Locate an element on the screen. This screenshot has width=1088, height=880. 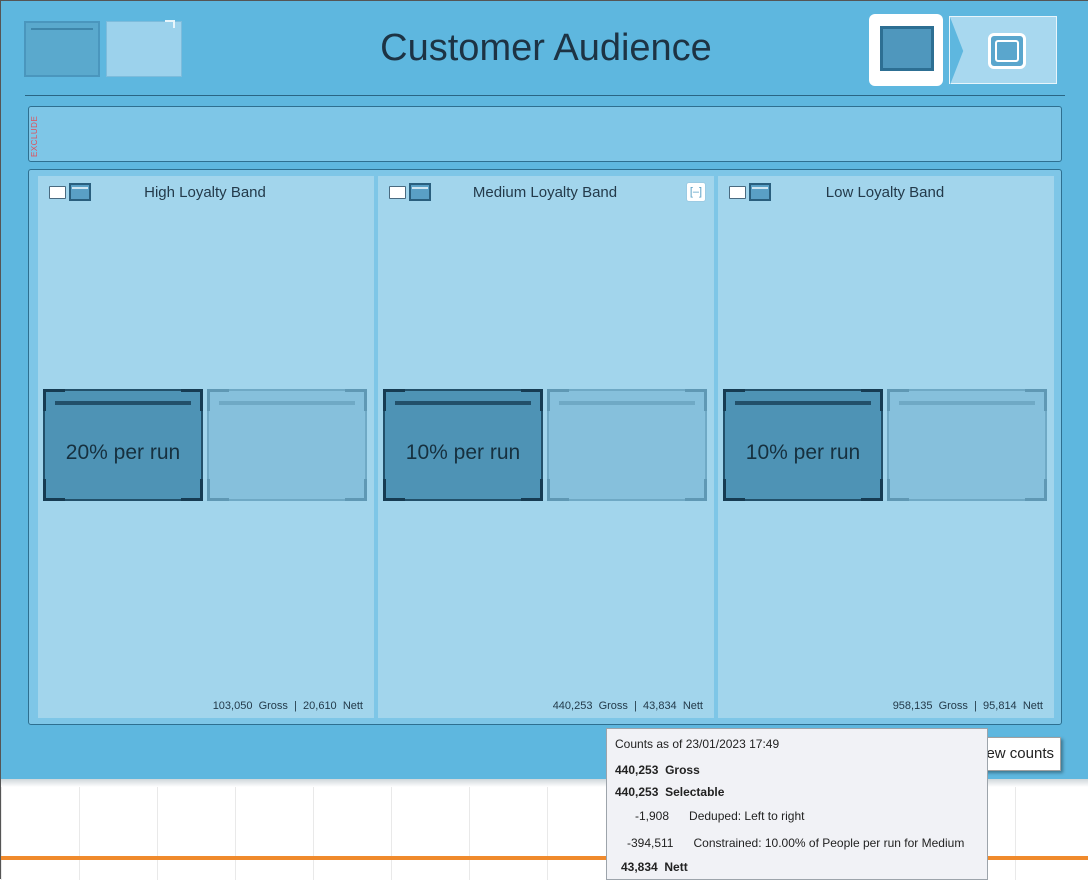
band-counts: 440,253 Gross | 43,834 Nett is located at coordinates (627, 706).